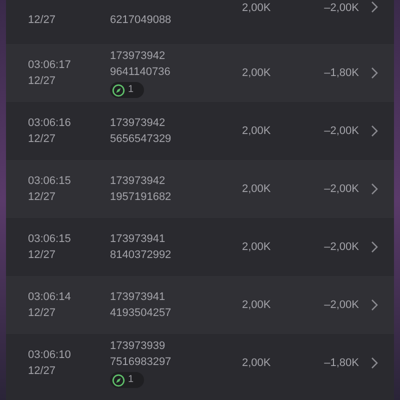 The height and width of the screenshot is (400, 400). Describe the element at coordinates (50, 297) in the screenshot. I see `time-text: 03:06:14` at that location.